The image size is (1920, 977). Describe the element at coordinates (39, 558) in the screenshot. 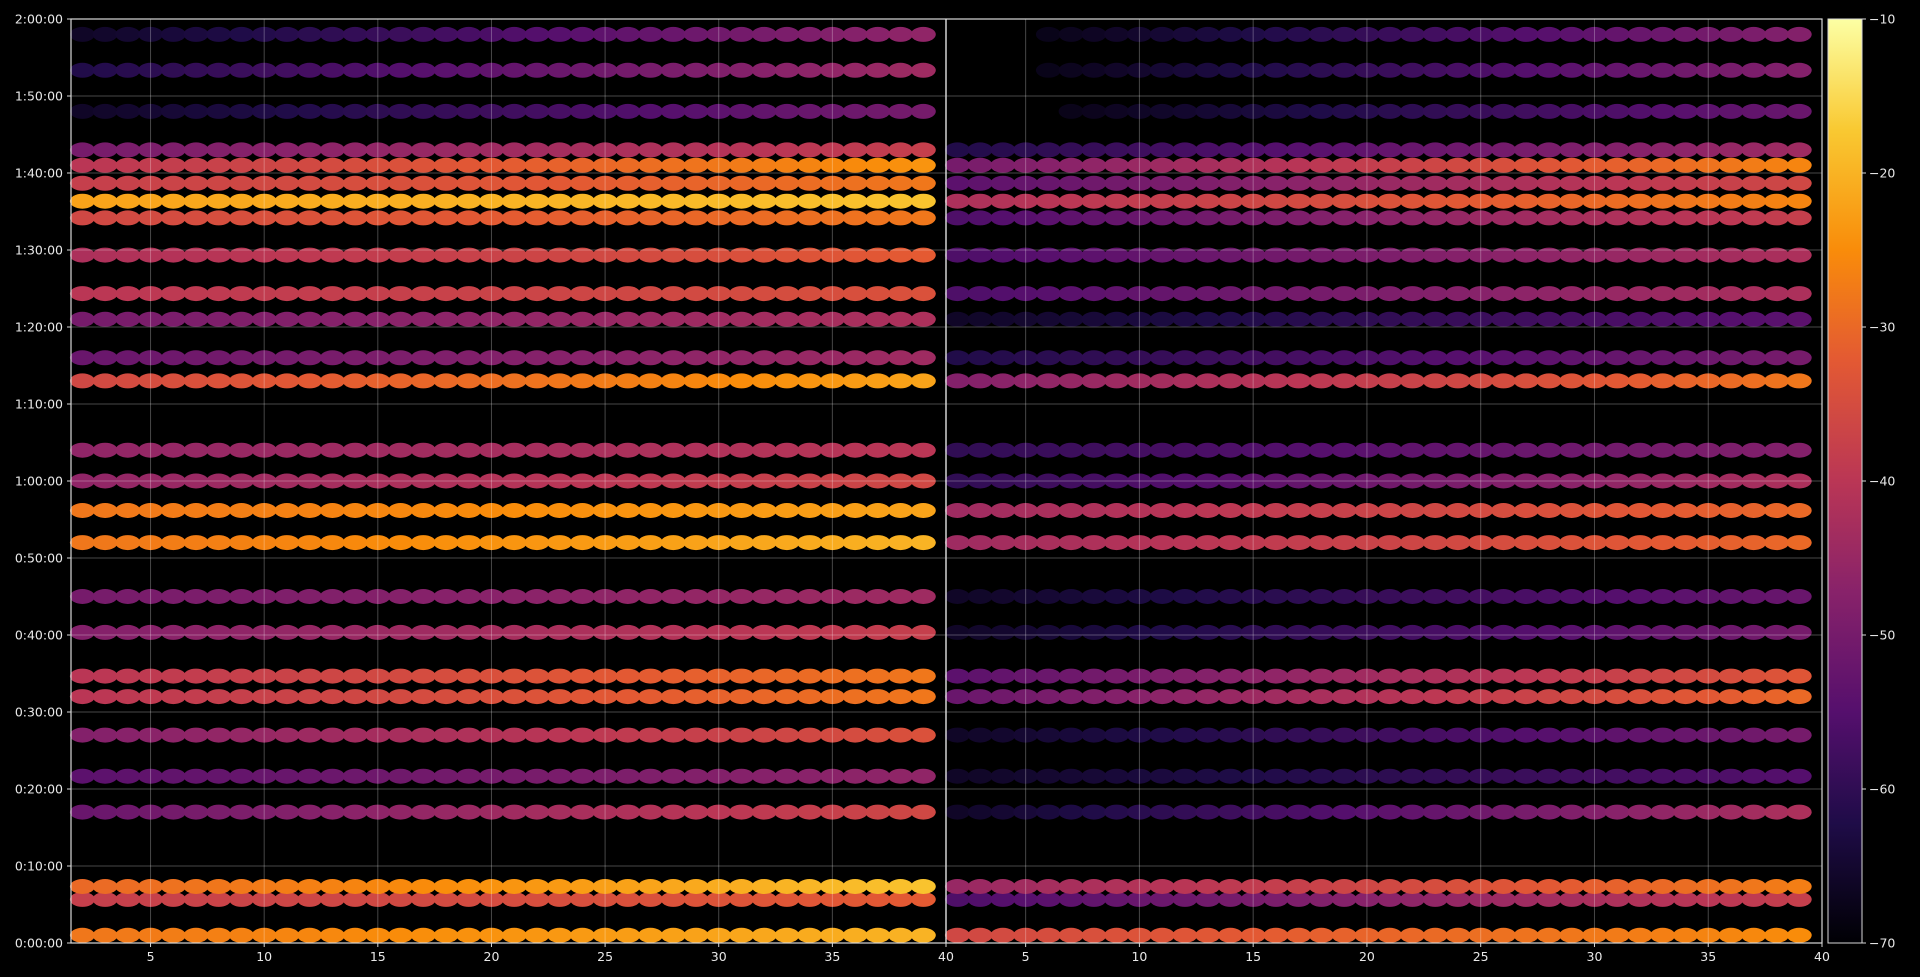

I see `y-tick-label: 0:50:00` at that location.